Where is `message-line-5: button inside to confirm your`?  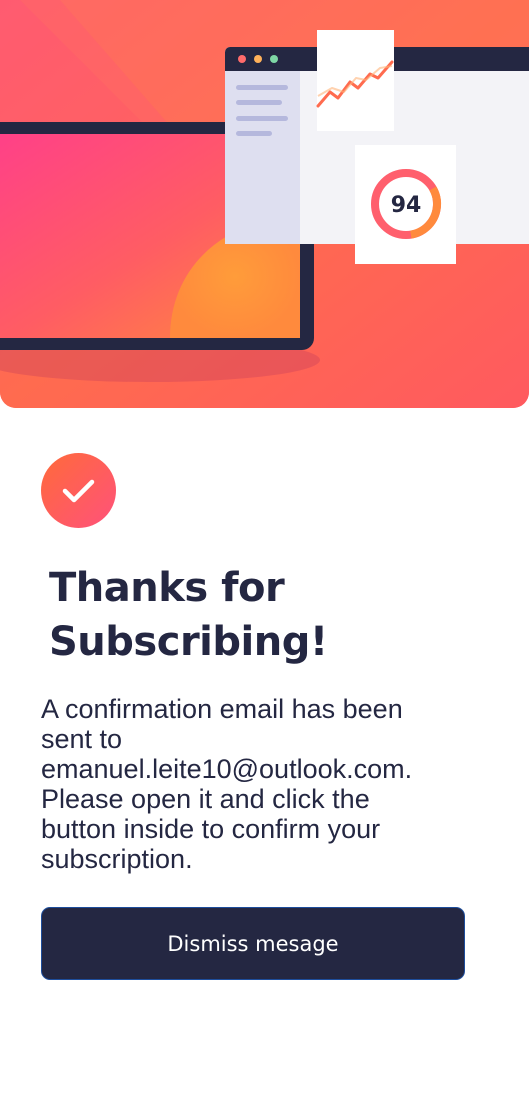
message-line-5: button inside to confirm your is located at coordinates (211, 829).